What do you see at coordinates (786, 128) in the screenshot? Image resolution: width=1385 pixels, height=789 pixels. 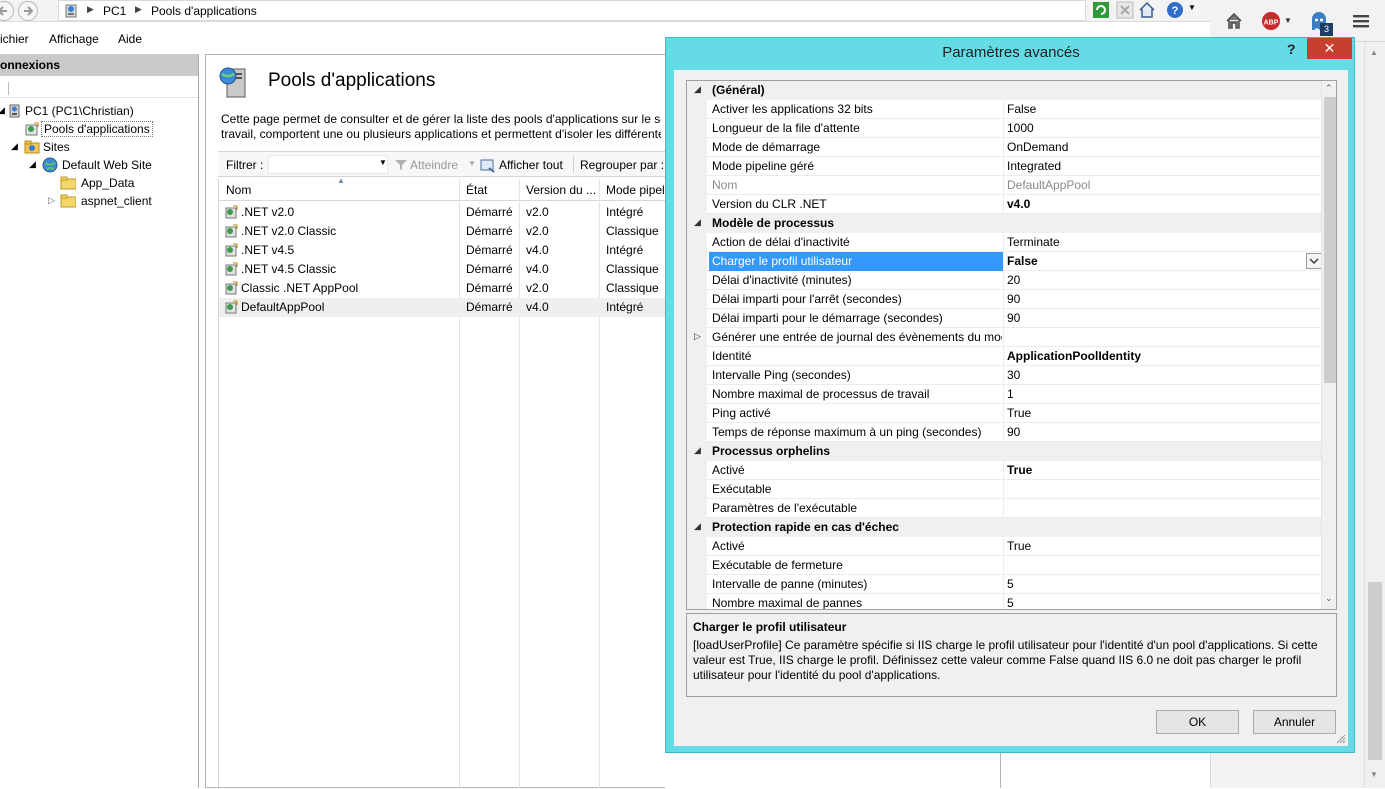 I see `property-name: Longueur de la file d'attente` at bounding box center [786, 128].